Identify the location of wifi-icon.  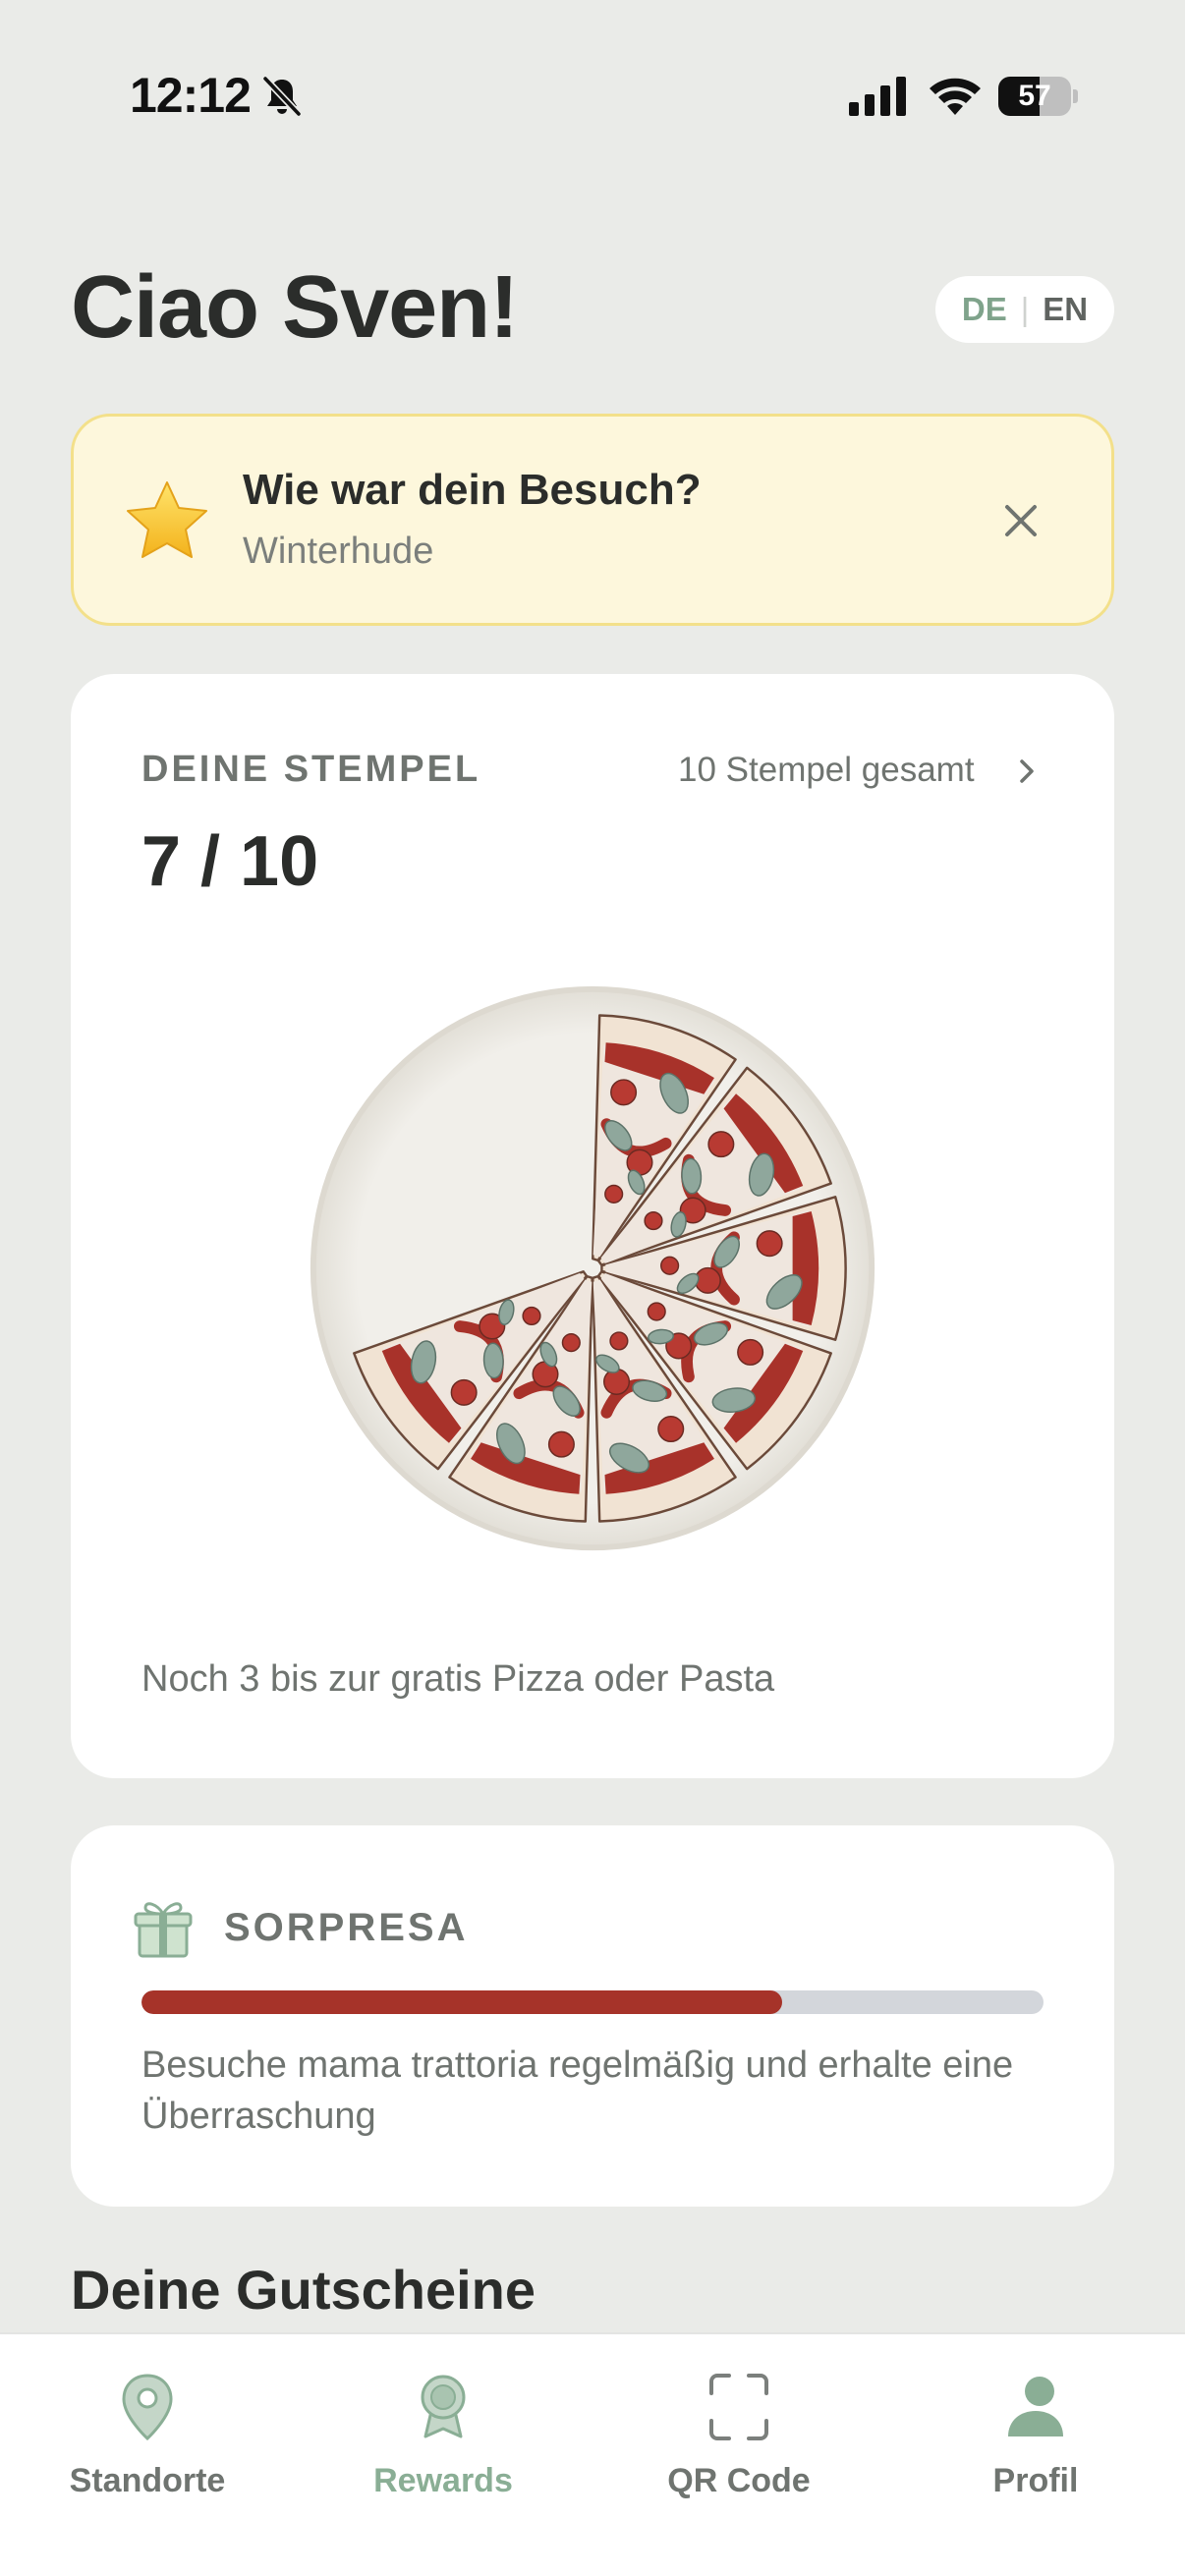
(956, 96).